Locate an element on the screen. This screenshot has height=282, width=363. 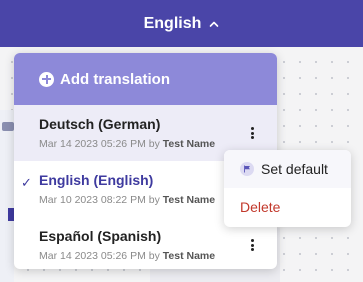
flag-icon is located at coordinates (247, 169).